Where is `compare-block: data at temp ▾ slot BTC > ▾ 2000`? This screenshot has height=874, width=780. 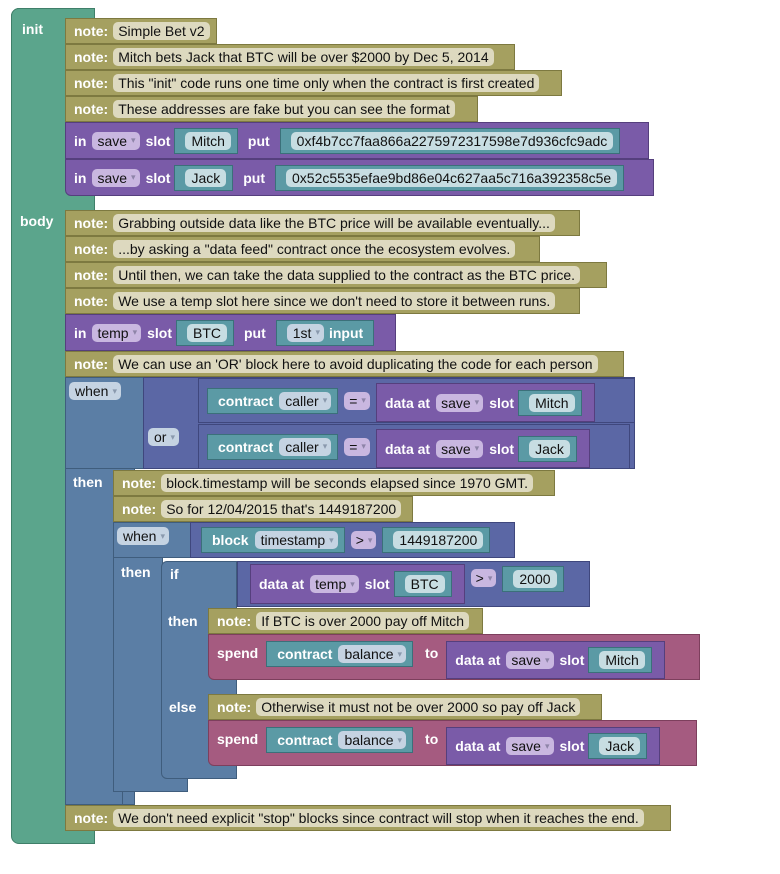 compare-block: data at temp ▾ slot BTC > ▾ 2000 is located at coordinates (413, 584).